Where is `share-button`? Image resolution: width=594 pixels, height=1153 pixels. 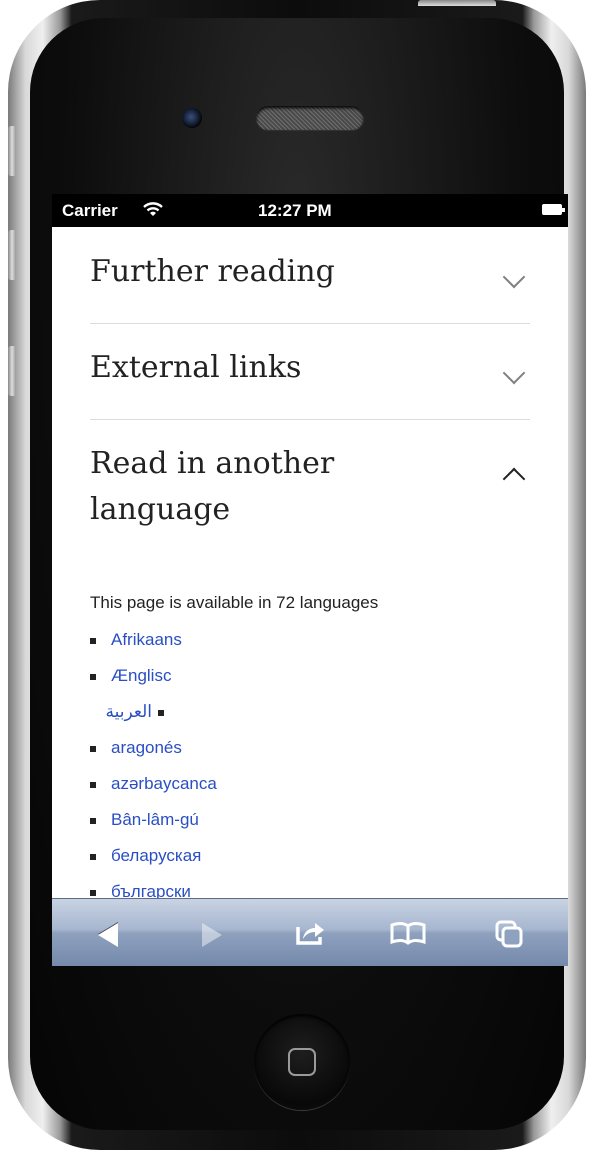 share-button is located at coordinates (310, 933).